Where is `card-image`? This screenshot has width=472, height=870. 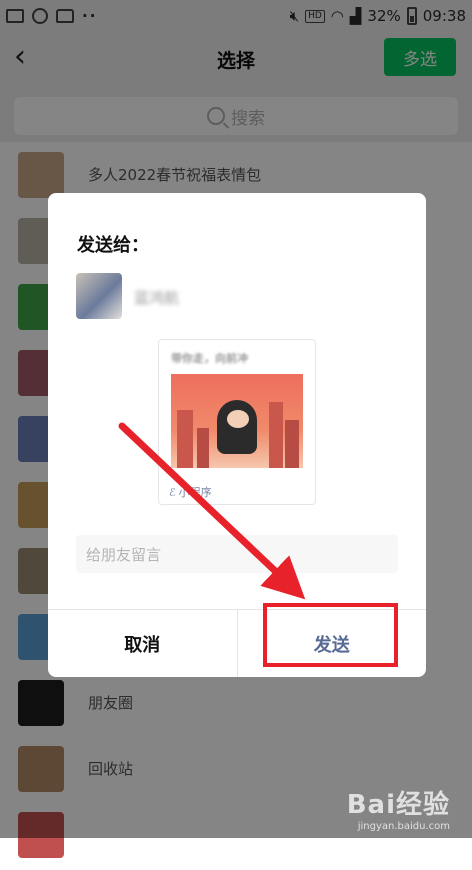
card-image is located at coordinates (237, 421).